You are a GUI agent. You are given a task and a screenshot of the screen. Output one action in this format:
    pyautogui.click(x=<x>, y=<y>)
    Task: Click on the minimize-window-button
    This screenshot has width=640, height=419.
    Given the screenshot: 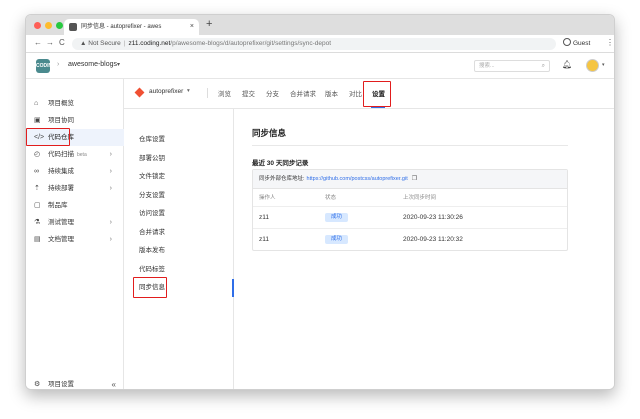 What is the action you would take?
    pyautogui.click(x=48, y=25)
    